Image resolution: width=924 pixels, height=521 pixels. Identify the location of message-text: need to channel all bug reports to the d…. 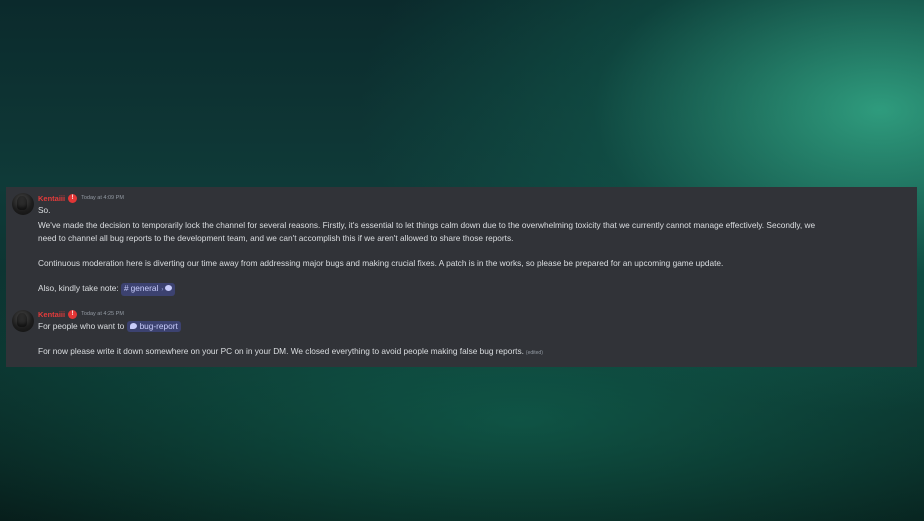
(276, 238).